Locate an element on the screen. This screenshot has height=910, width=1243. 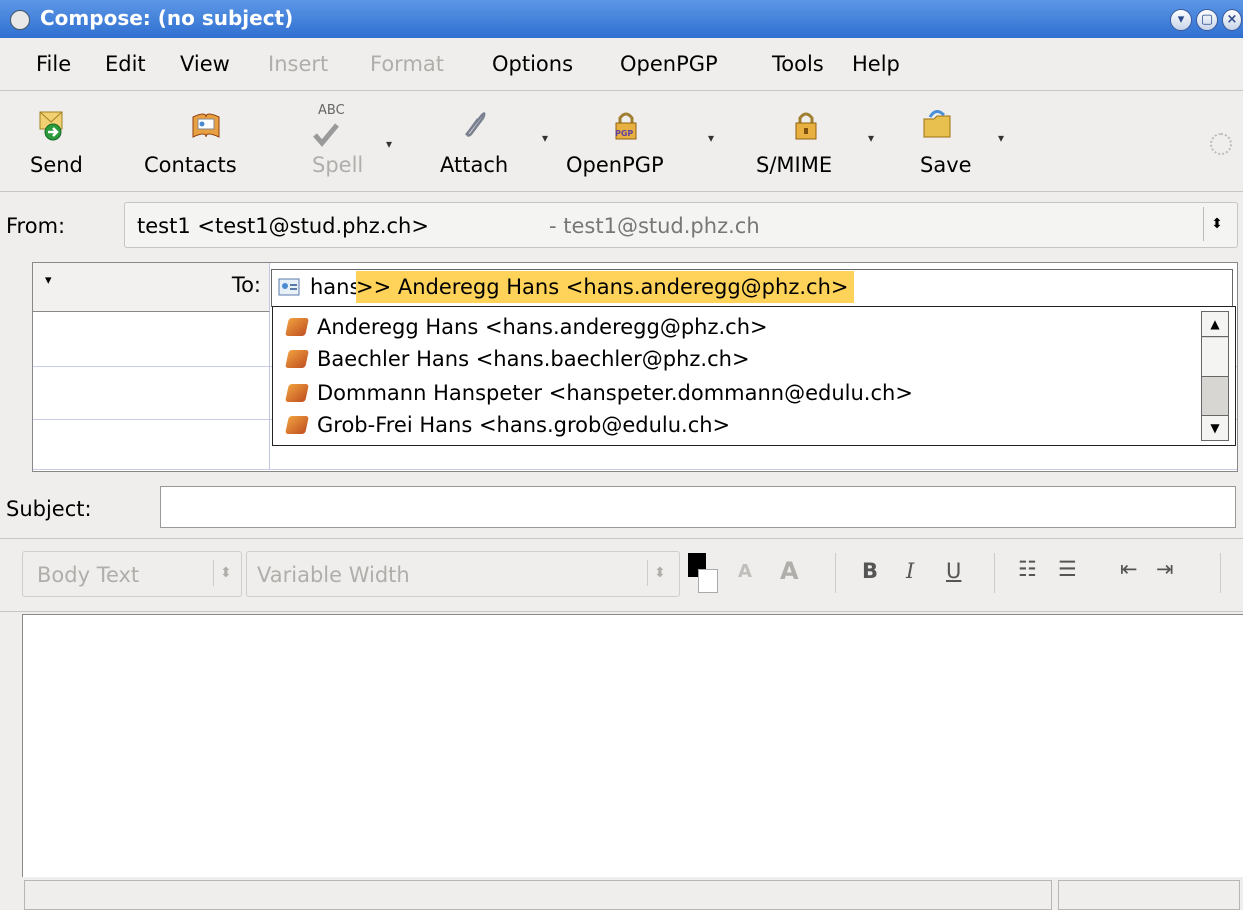
background-color-icon is located at coordinates (708, 581).